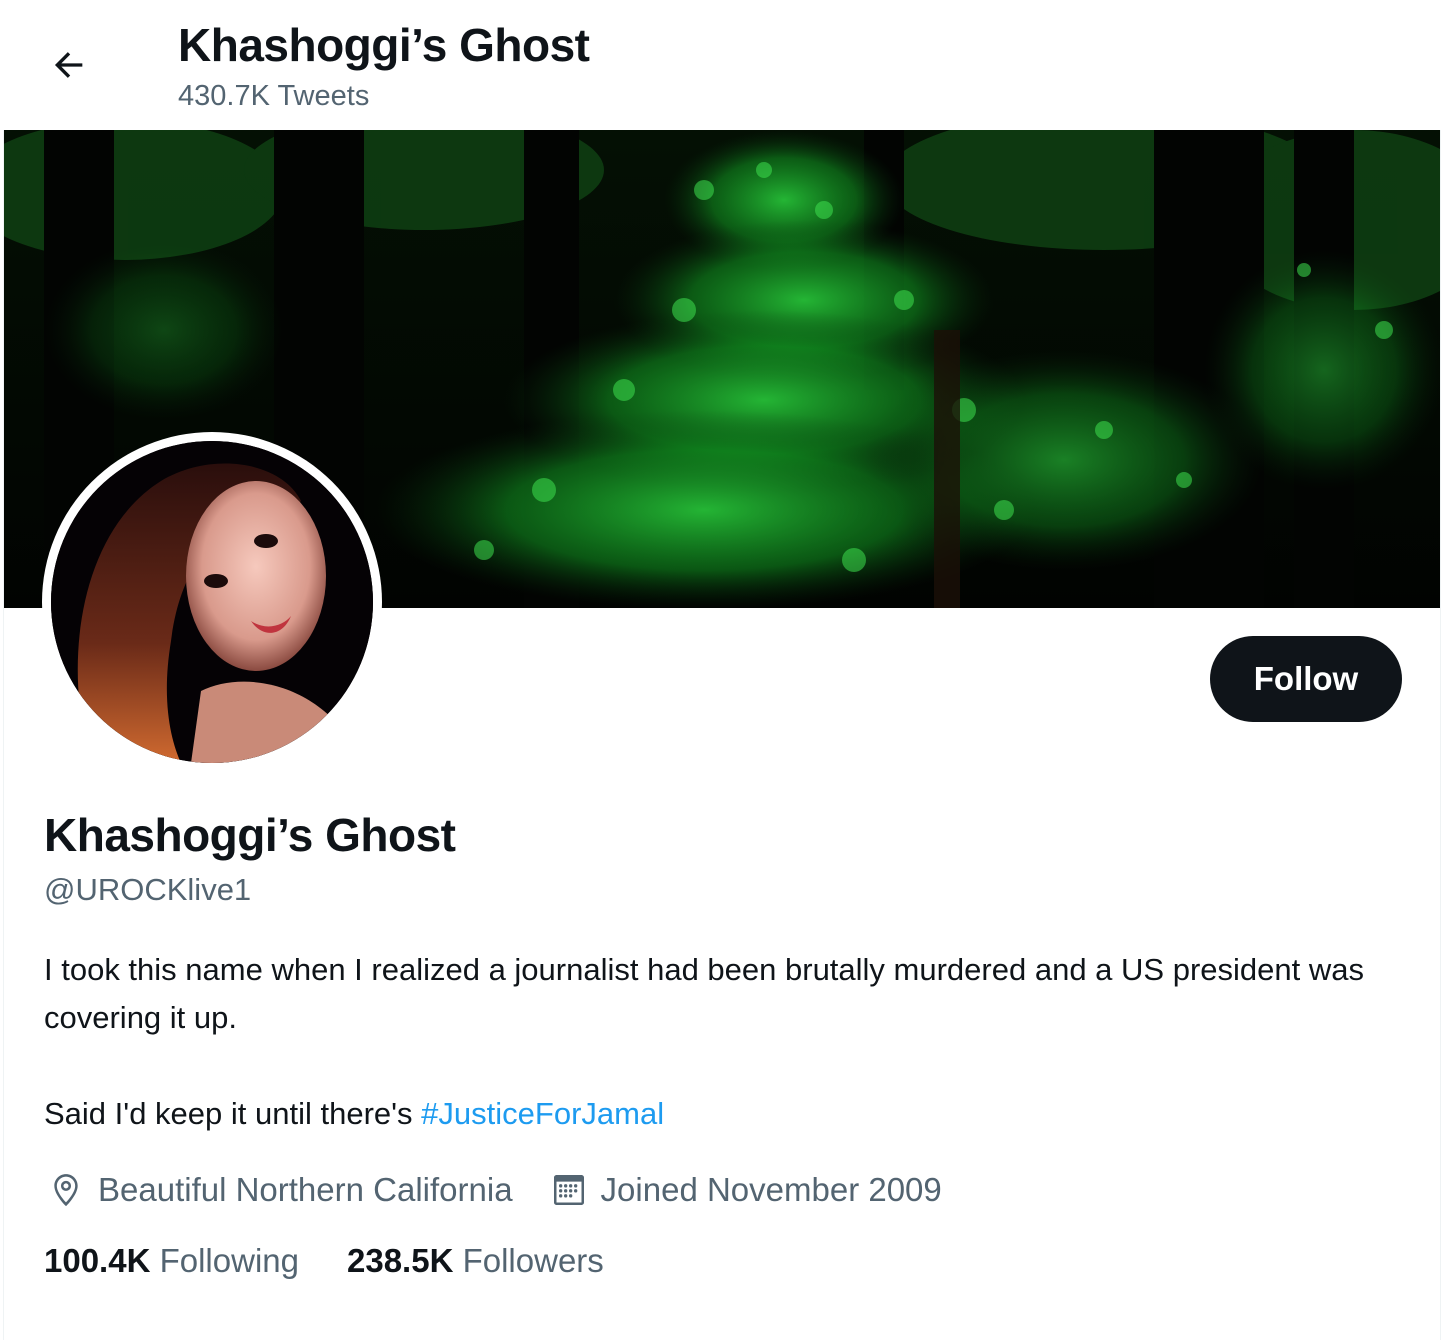  What do you see at coordinates (771, 1189) in the screenshot?
I see `joined-text: Joined November 2009` at bounding box center [771, 1189].